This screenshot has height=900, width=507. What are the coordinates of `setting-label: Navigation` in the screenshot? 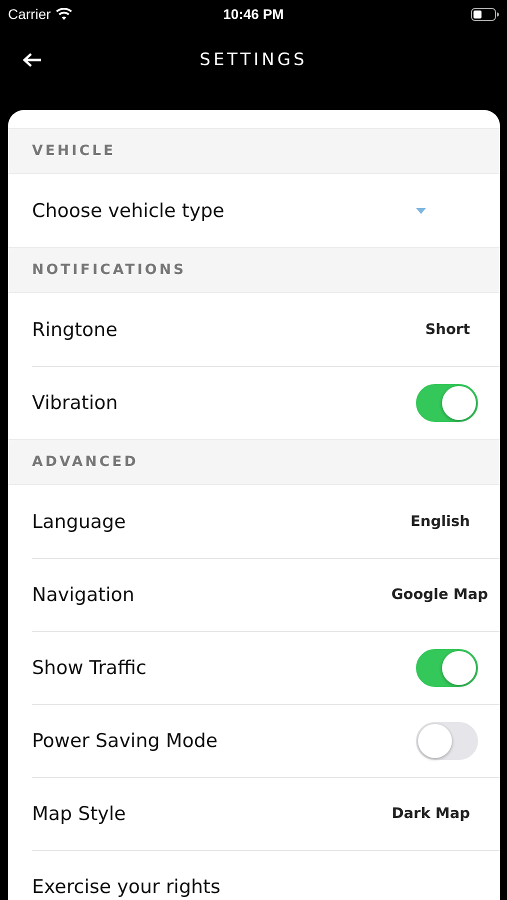 It's located at (83, 595).